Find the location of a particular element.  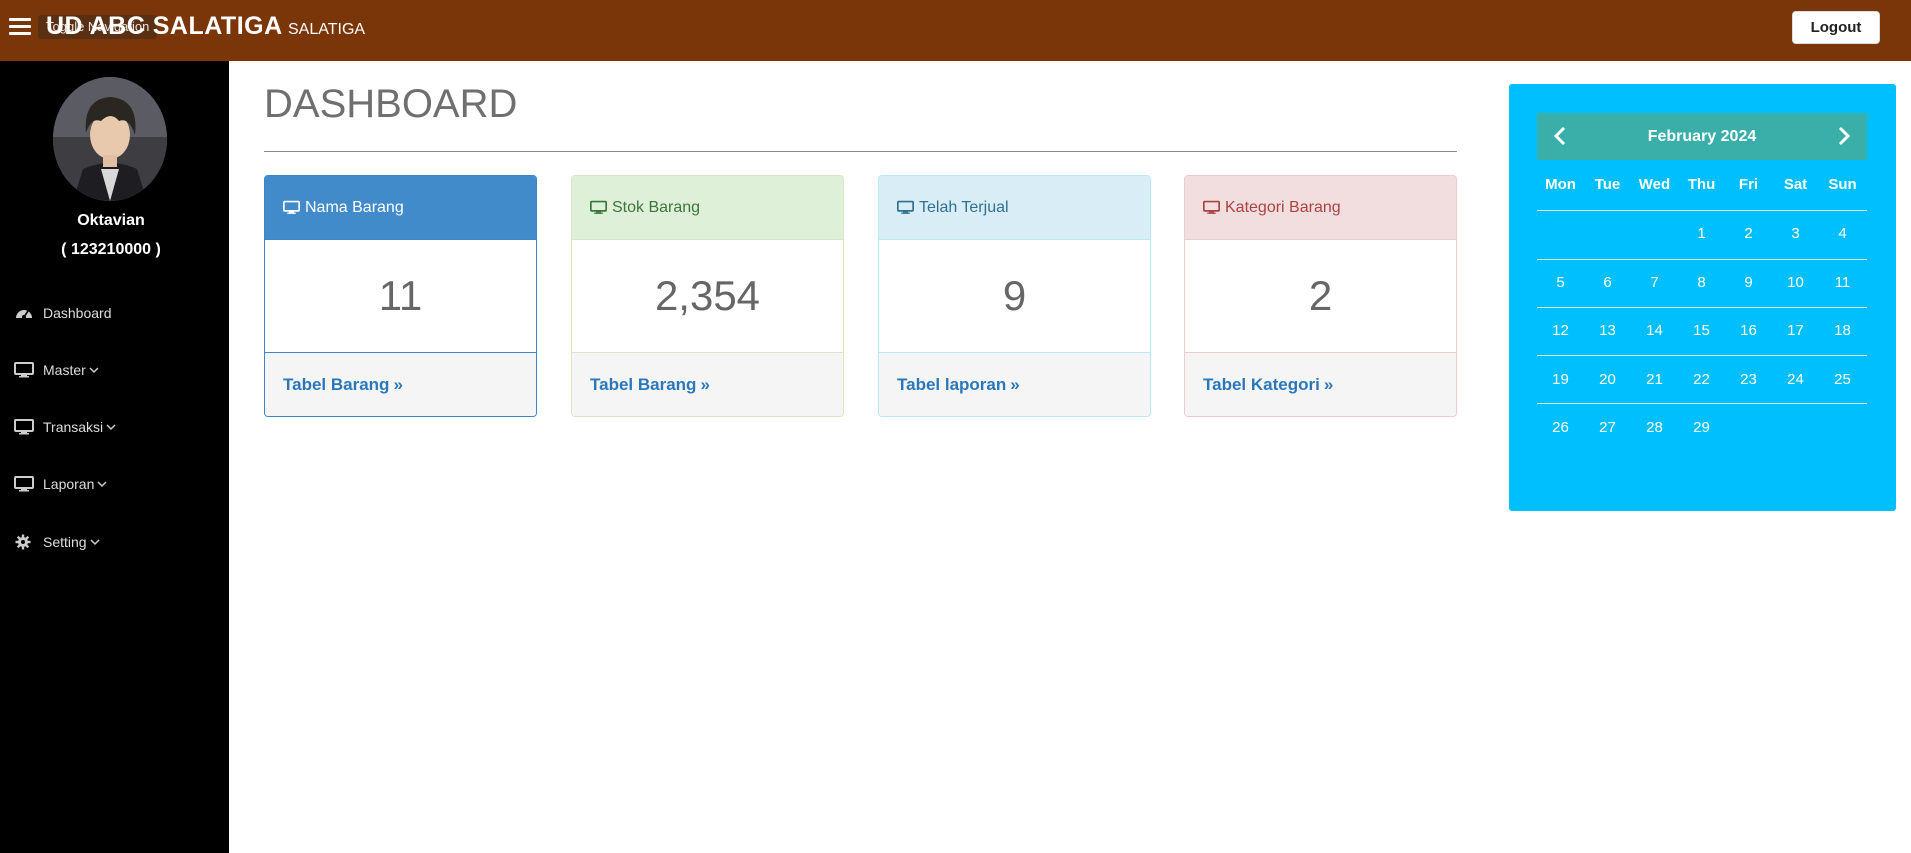

panel-heading: Kategori Barang is located at coordinates (1320, 207).